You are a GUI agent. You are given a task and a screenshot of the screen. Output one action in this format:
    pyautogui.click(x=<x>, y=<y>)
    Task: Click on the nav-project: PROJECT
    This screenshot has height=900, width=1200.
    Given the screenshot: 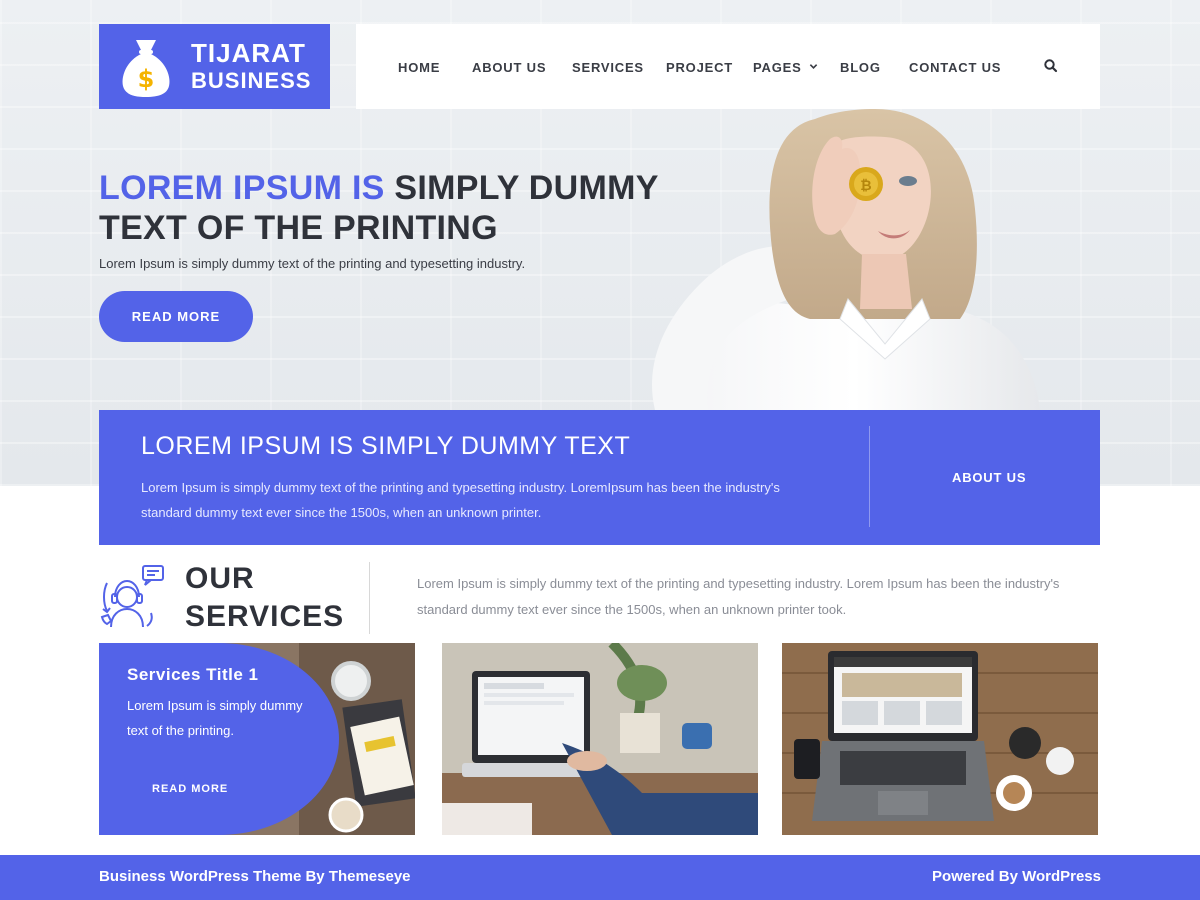 What is the action you would take?
    pyautogui.click(x=699, y=67)
    